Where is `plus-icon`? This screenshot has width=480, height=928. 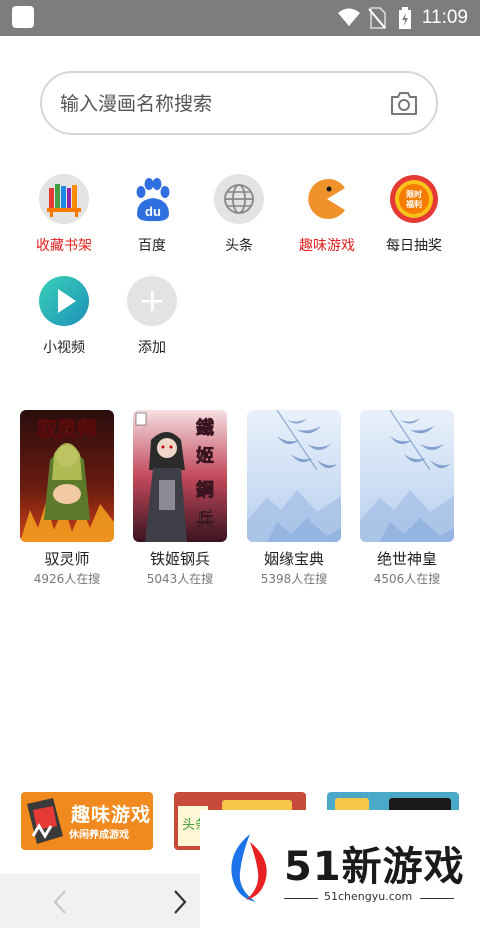
plus-icon is located at coordinates (152, 301).